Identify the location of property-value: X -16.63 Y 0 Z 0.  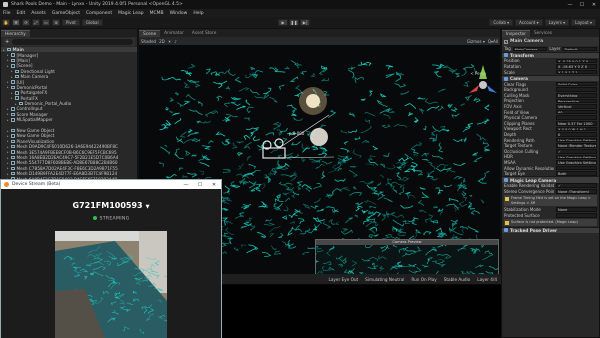
(576, 66).